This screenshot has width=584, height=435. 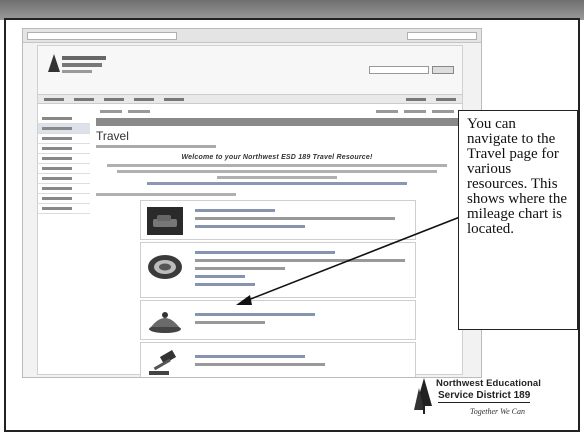 What do you see at coordinates (250, 70) in the screenshot?
I see `site-header` at bounding box center [250, 70].